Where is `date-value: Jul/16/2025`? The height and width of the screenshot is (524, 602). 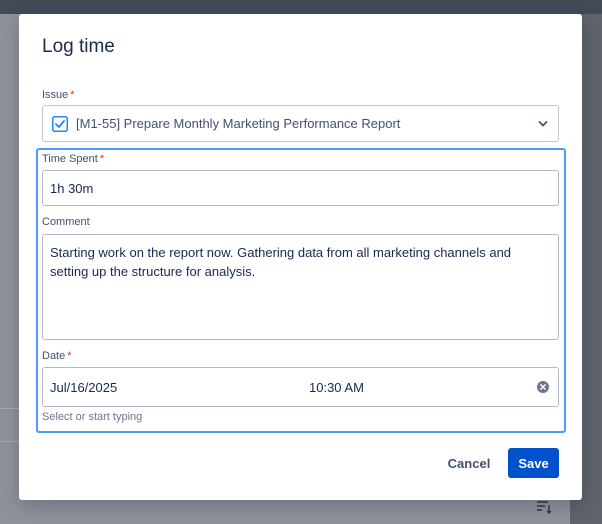 date-value: Jul/16/2025 is located at coordinates (83, 387).